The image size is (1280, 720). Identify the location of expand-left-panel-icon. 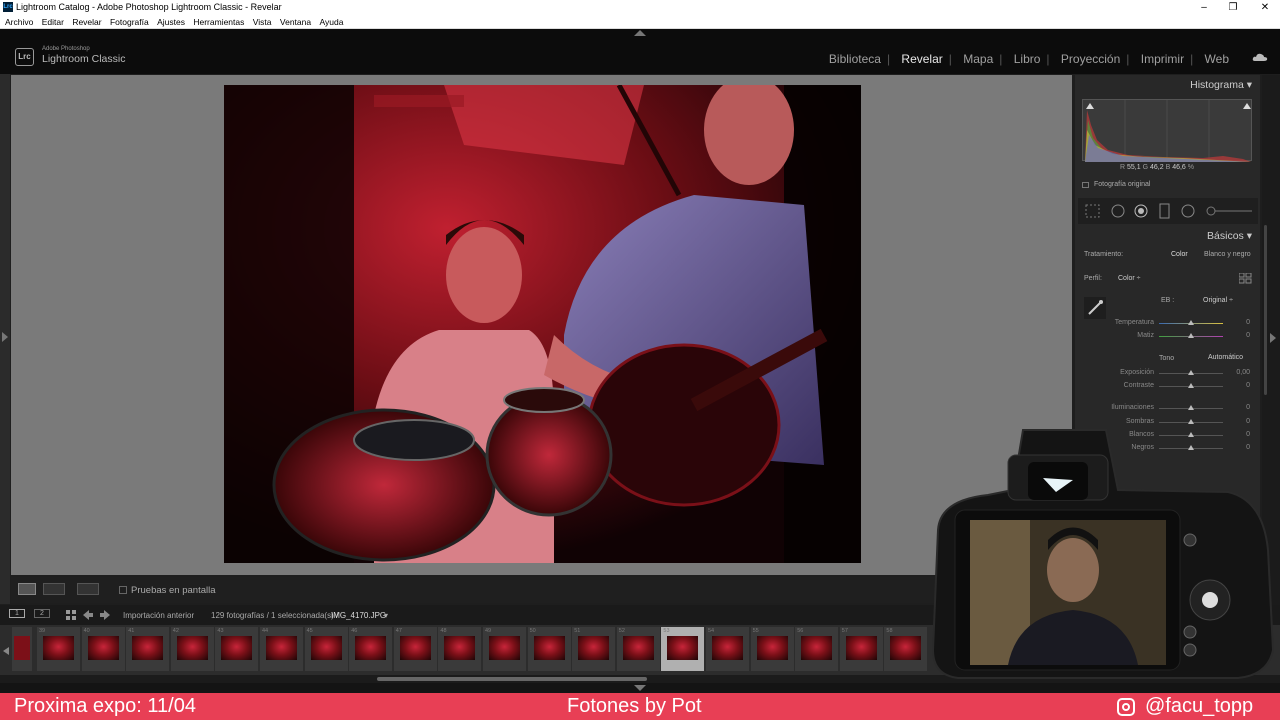
(5, 337).